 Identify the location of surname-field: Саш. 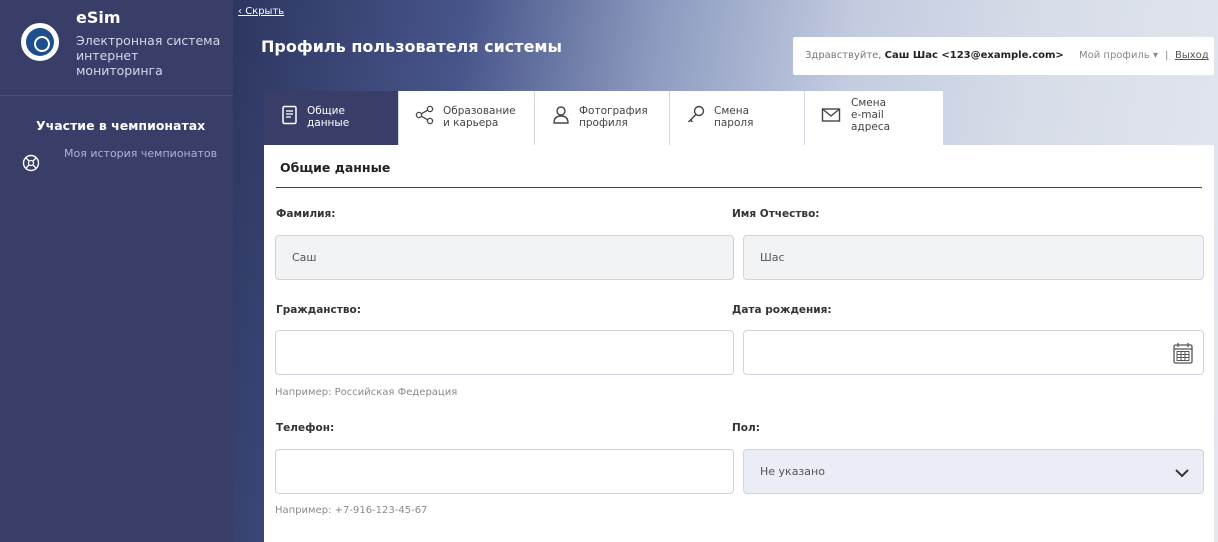
(504, 257).